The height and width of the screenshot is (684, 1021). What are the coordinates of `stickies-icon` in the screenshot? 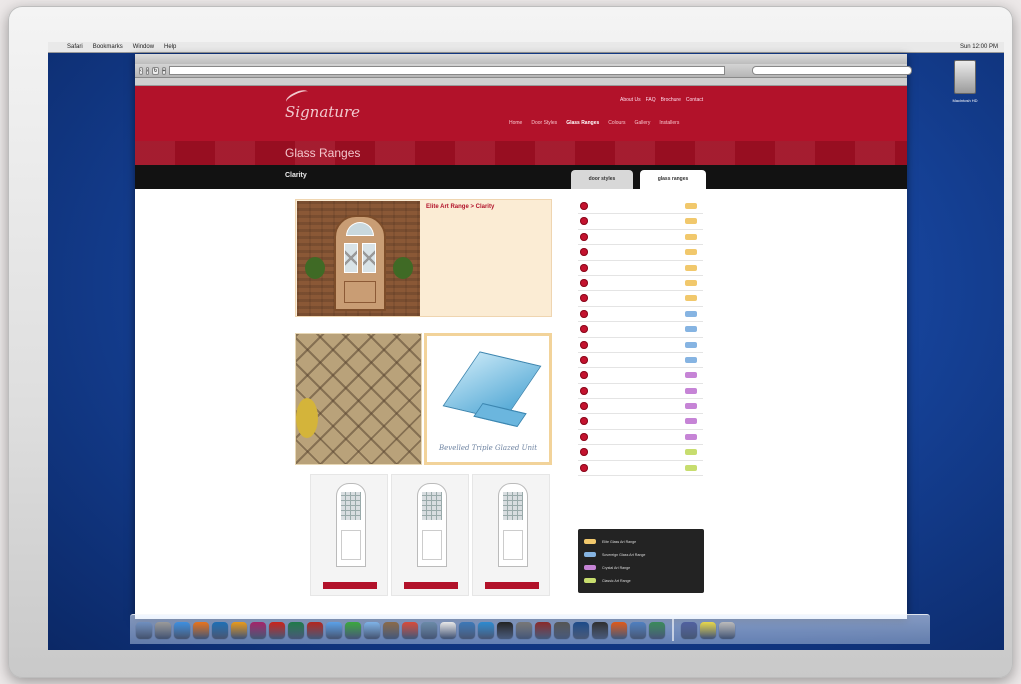 It's located at (708, 629).